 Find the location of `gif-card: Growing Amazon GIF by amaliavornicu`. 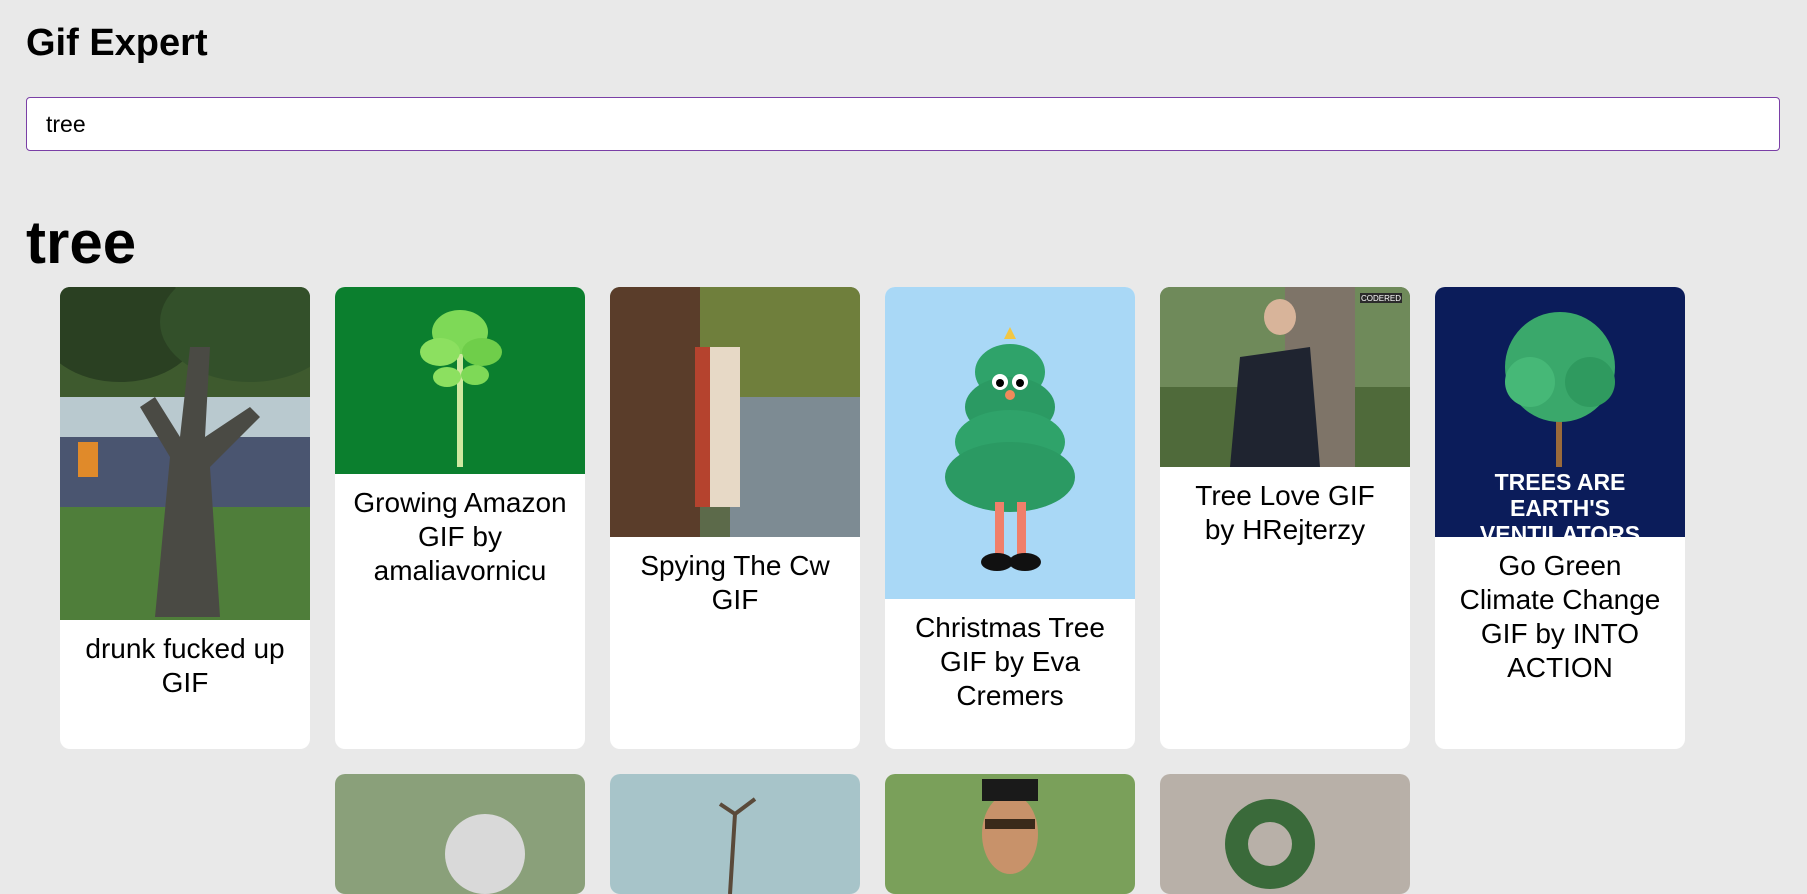

gif-card: Growing Amazon GIF by amaliavornicu is located at coordinates (460, 518).